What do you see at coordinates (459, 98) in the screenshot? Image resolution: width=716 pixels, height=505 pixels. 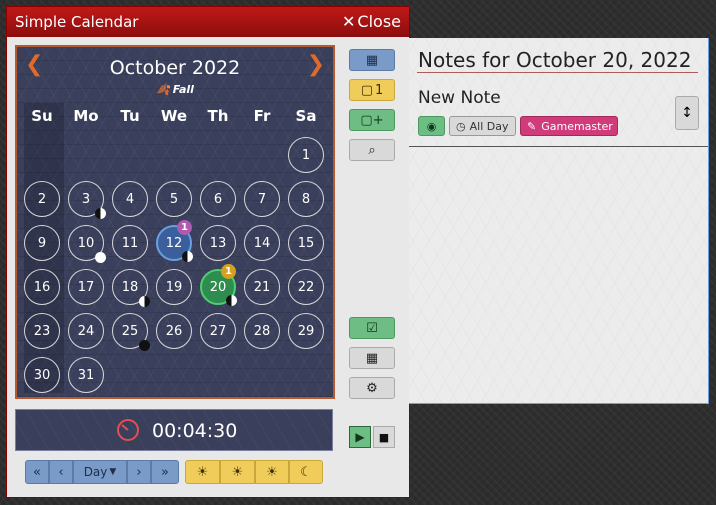 I see `note-title: New Note` at bounding box center [459, 98].